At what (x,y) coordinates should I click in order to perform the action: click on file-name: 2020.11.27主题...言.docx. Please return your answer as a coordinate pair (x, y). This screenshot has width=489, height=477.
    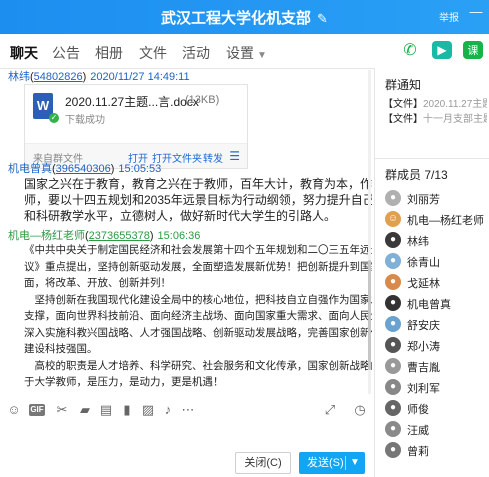
    Looking at the image, I should click on (132, 102).